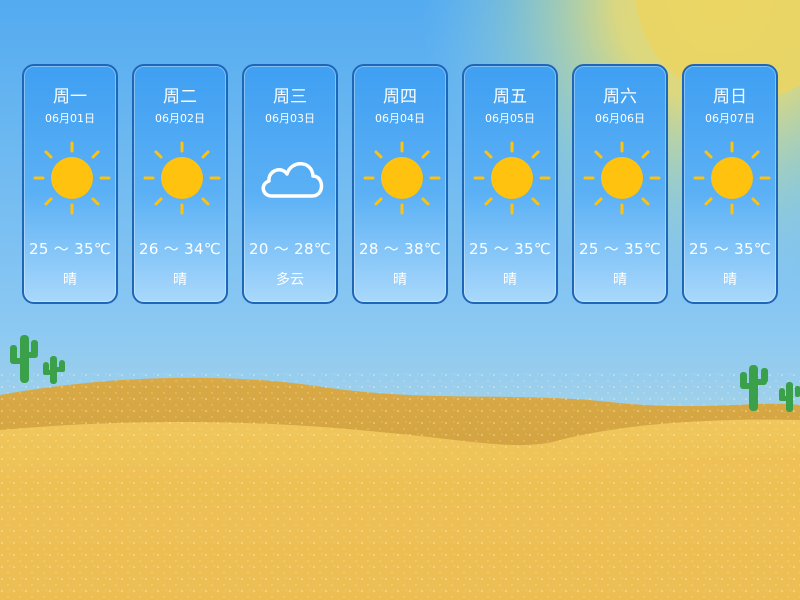  What do you see at coordinates (292, 178) in the screenshot?
I see `cloud-icon` at bounding box center [292, 178].